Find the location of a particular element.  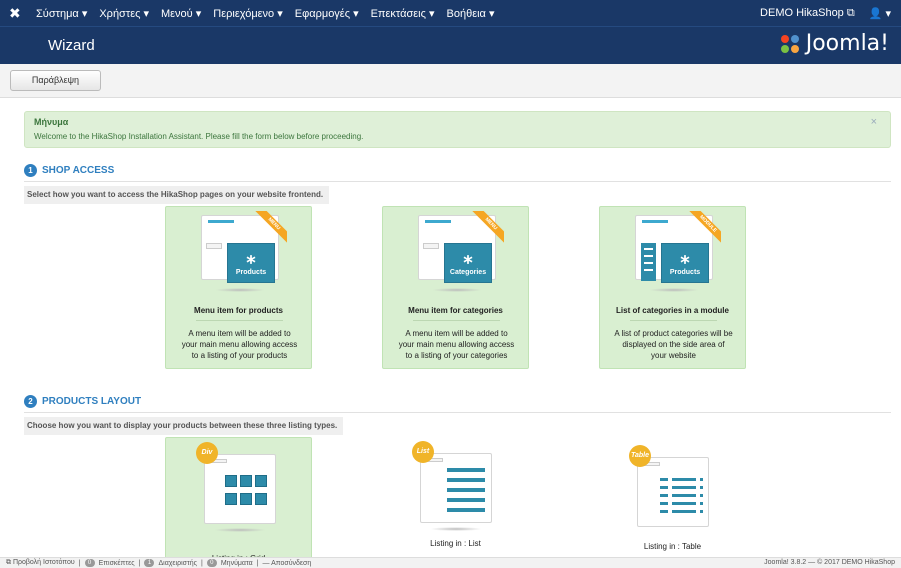

grid-illustration is located at coordinates (240, 489).